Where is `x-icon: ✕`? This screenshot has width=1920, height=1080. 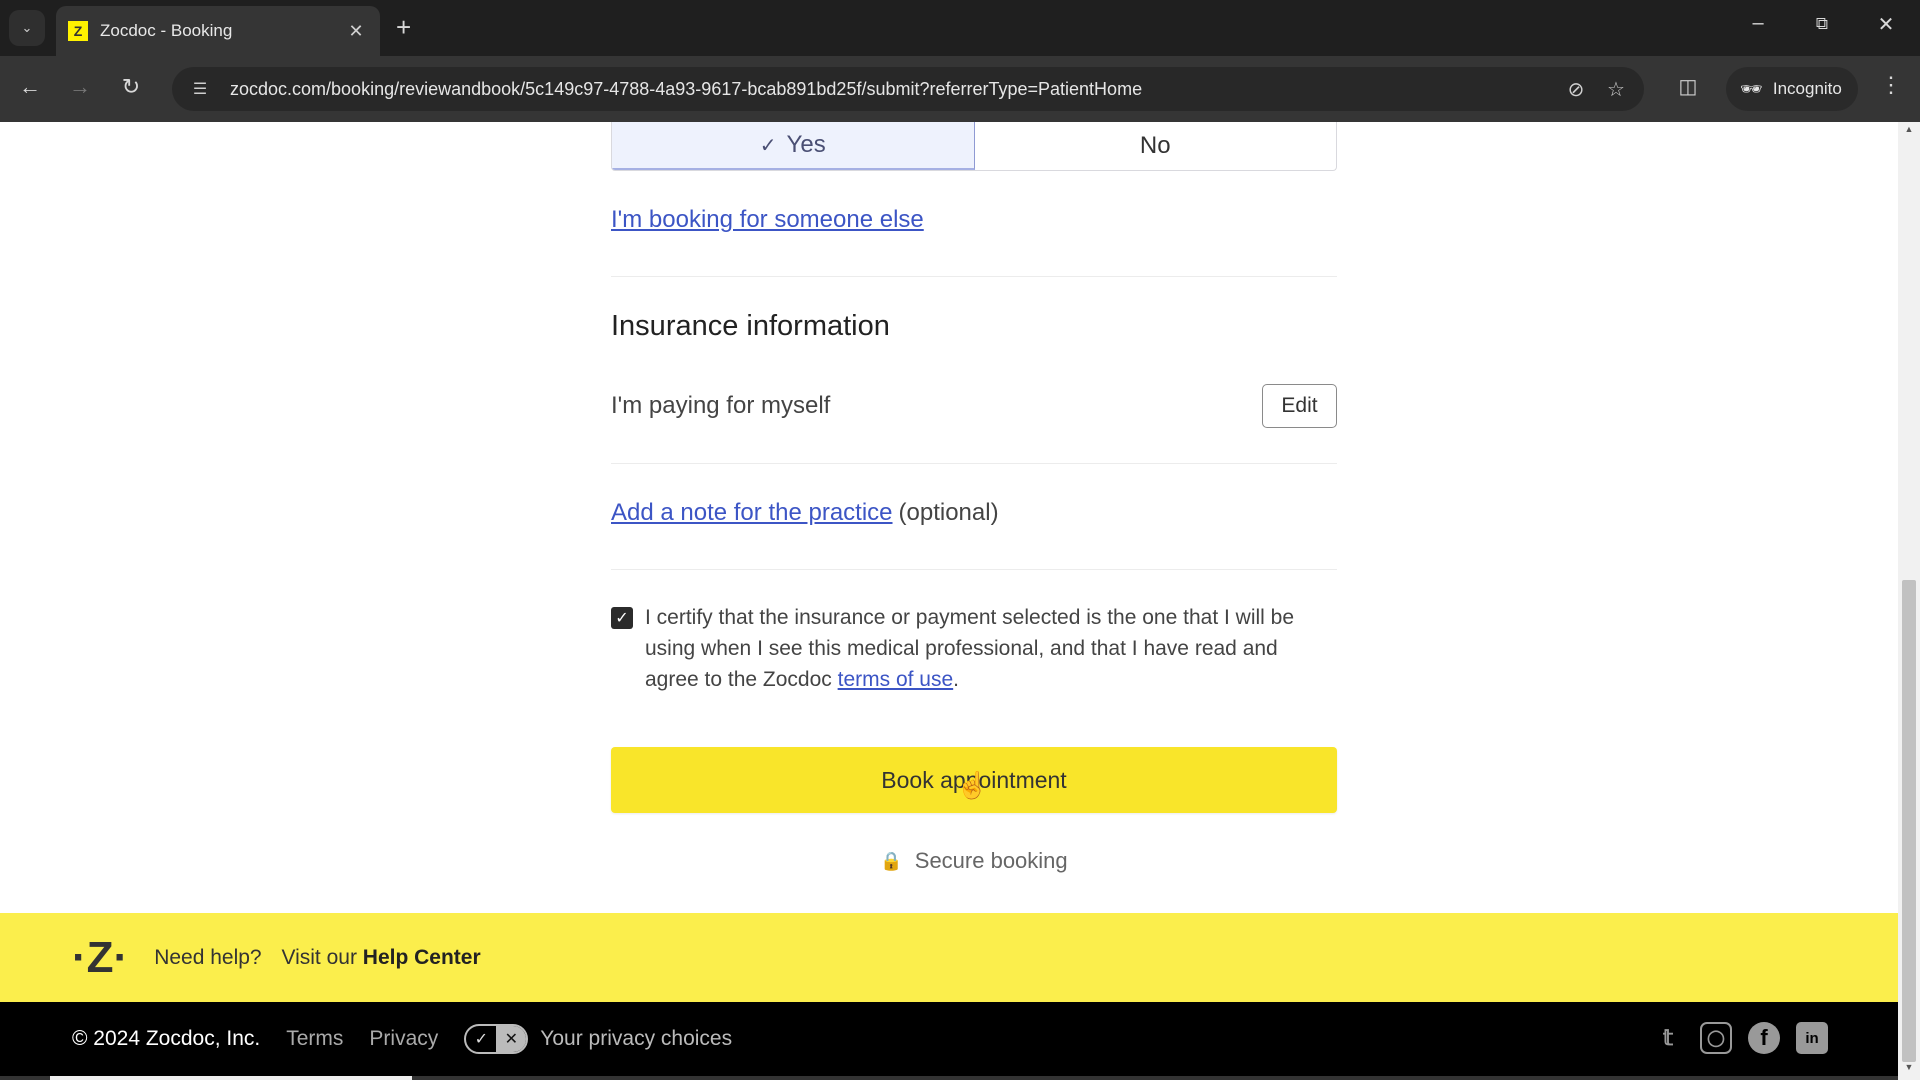
x-icon: ✕ is located at coordinates (511, 1039).